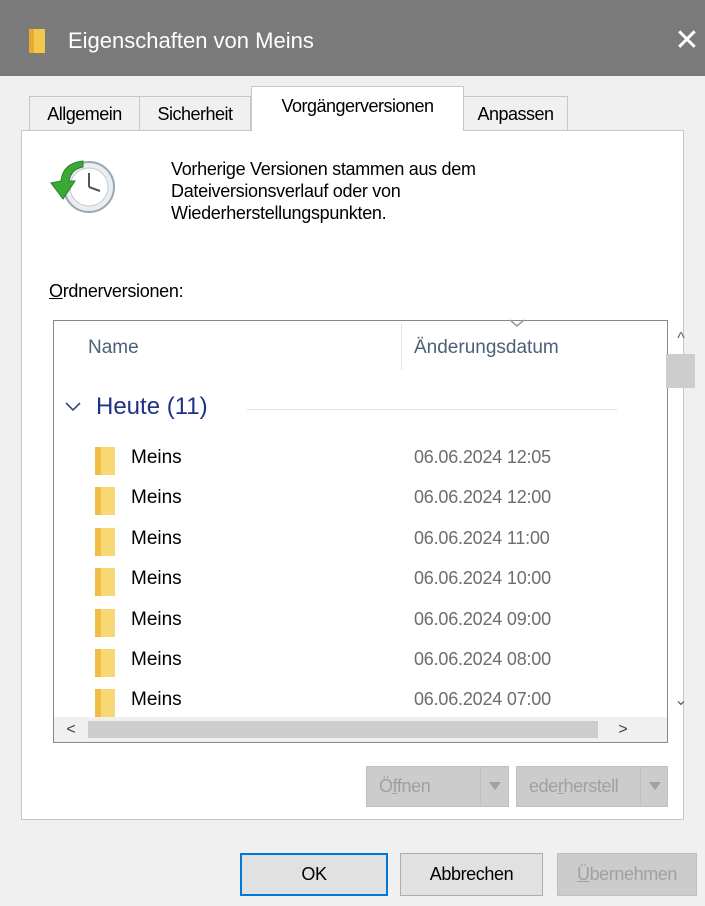 The image size is (705, 906). Describe the element at coordinates (623, 729) in the screenshot. I see `scroll-right-button: >` at that location.